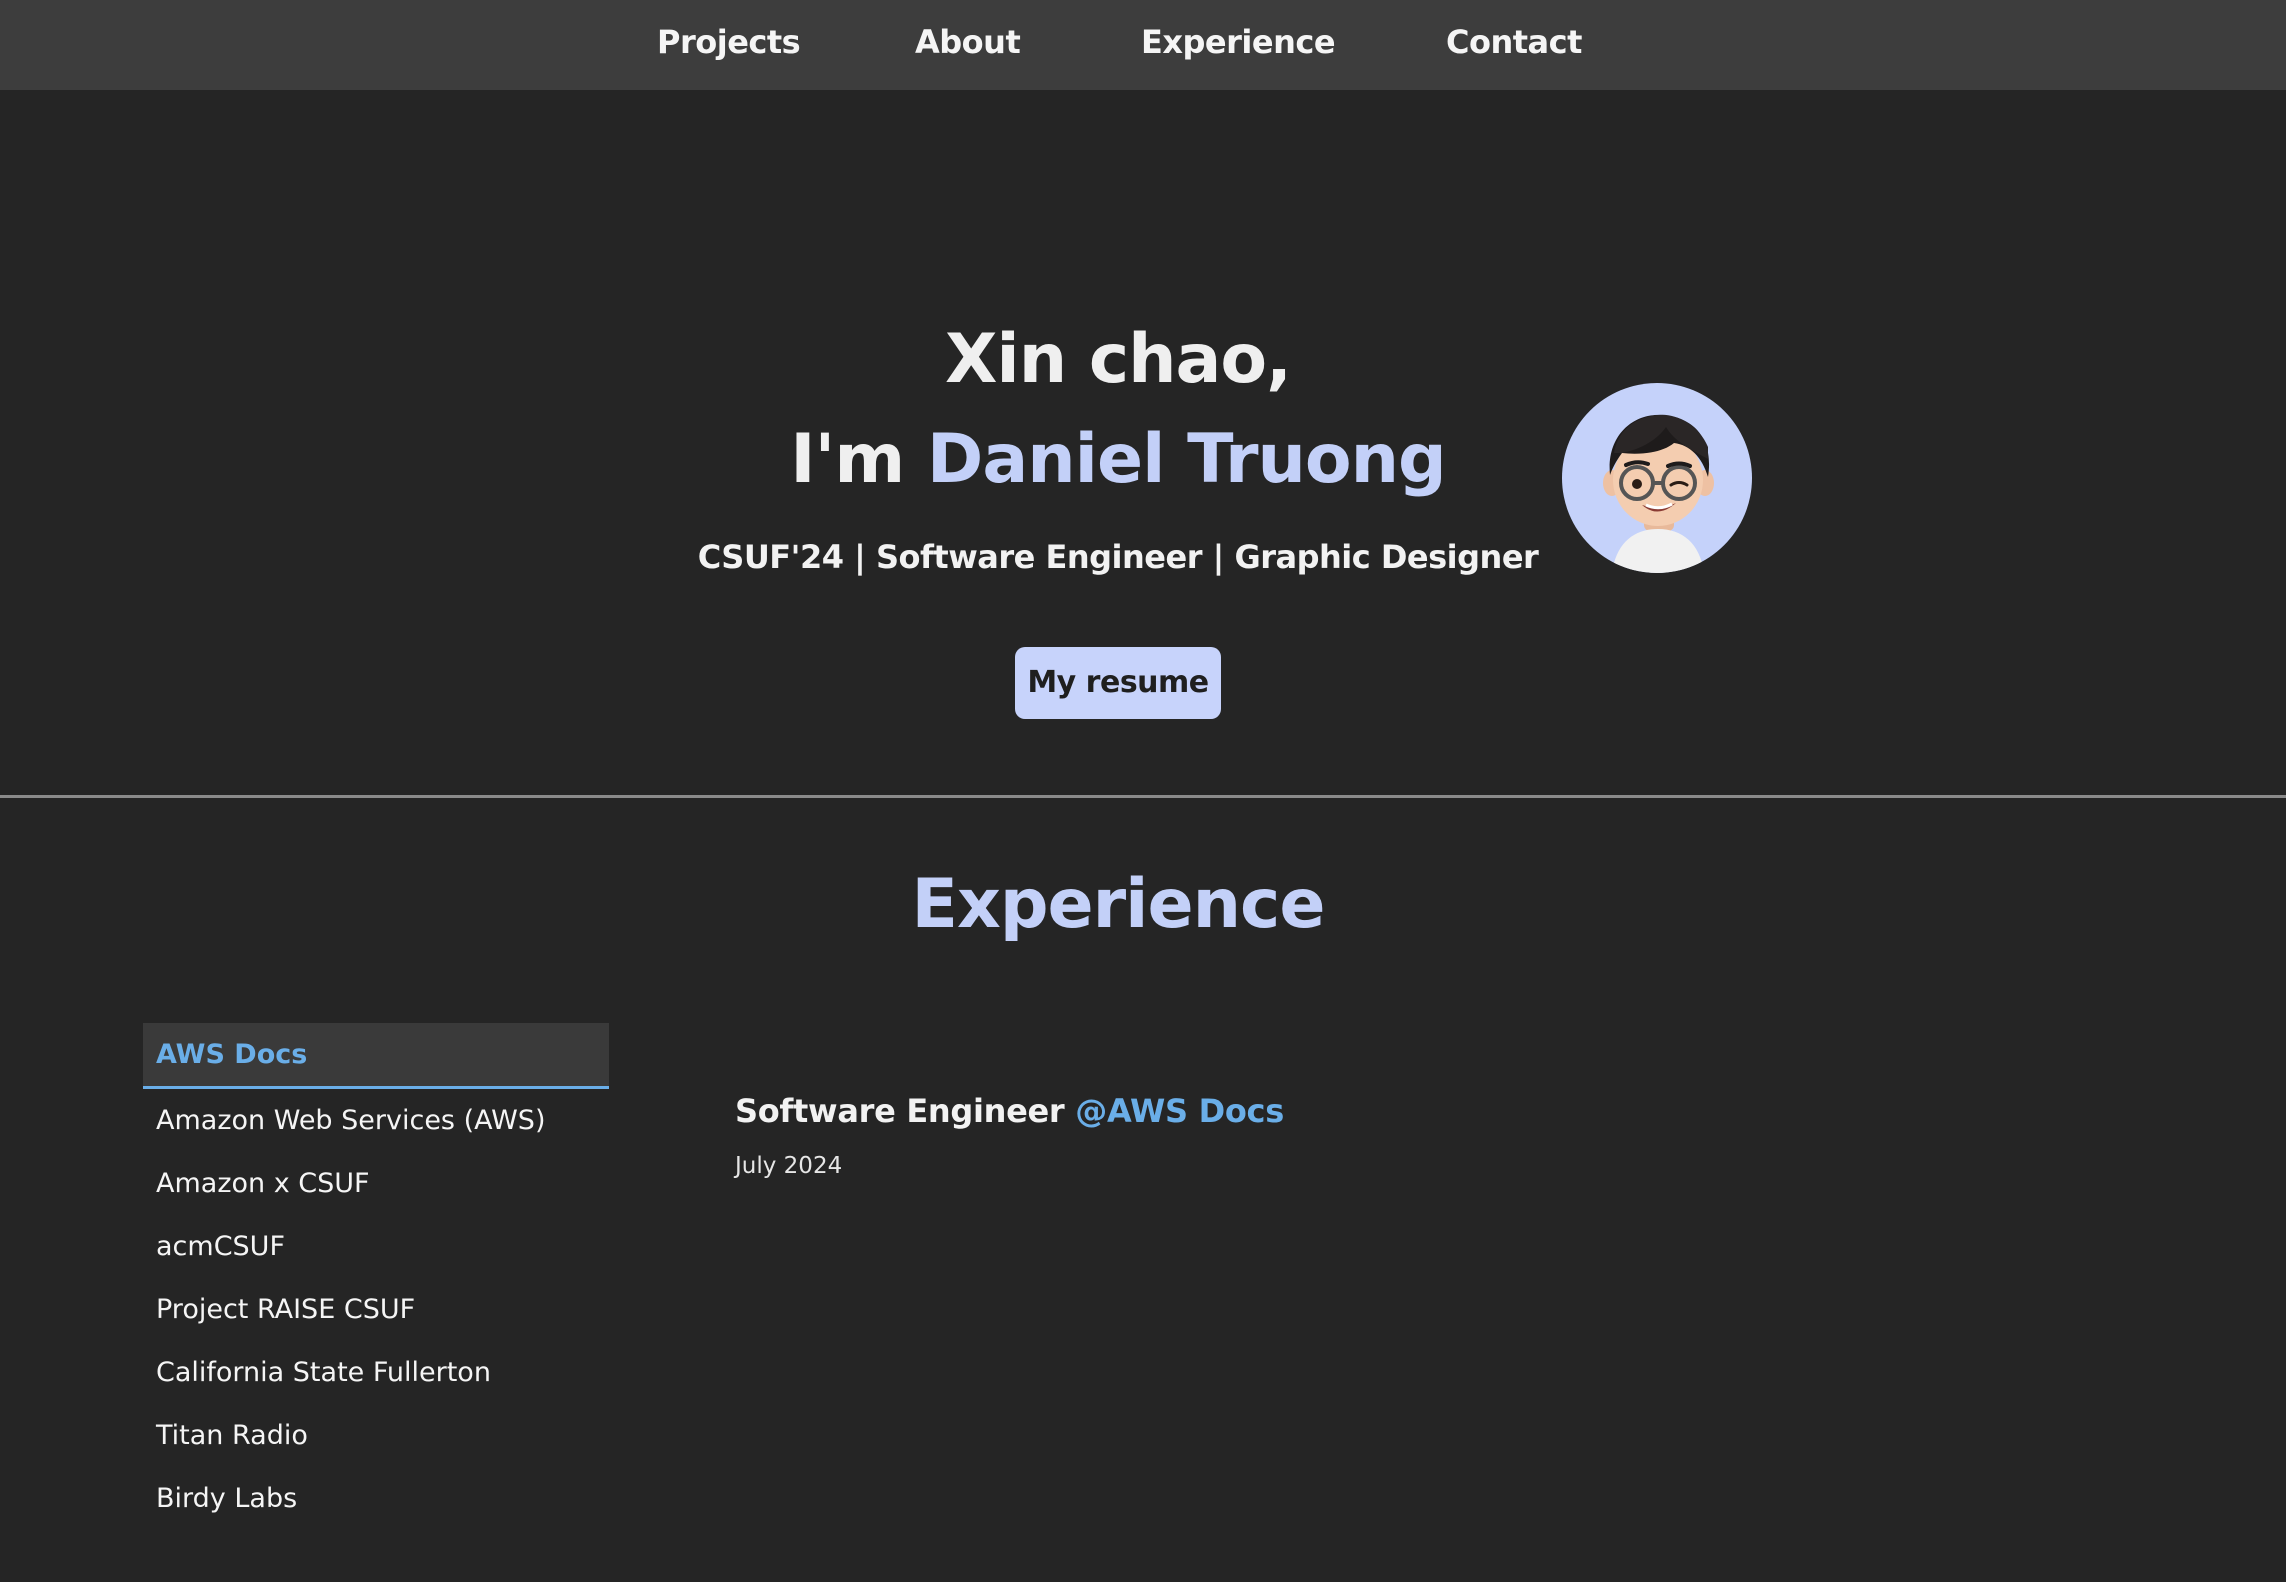 Image resolution: width=2286 pixels, height=1582 pixels. I want to click on job-title: Software Engineer @AWS Docs, so click(1009, 1111).